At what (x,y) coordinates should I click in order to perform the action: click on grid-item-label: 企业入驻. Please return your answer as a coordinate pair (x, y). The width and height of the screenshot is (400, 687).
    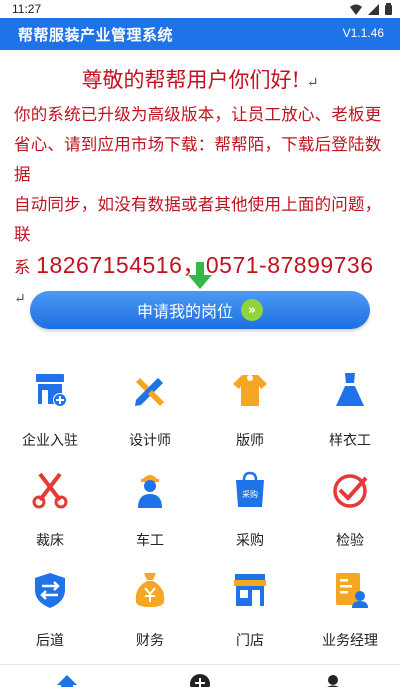
    Looking at the image, I should click on (50, 441).